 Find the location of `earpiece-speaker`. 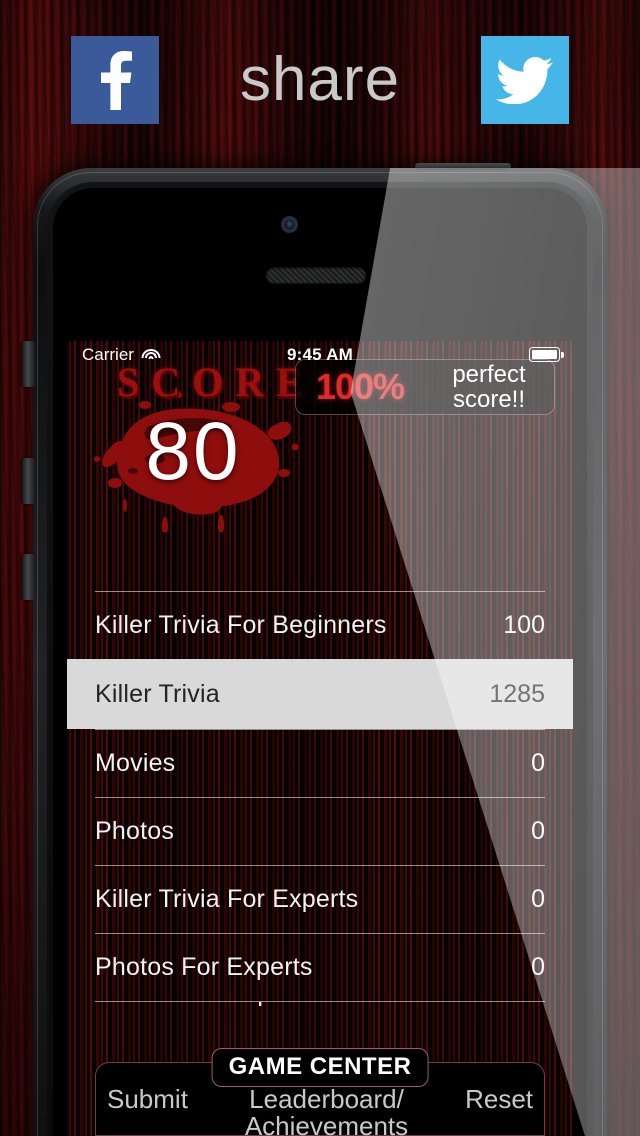

earpiece-speaker is located at coordinates (316, 275).